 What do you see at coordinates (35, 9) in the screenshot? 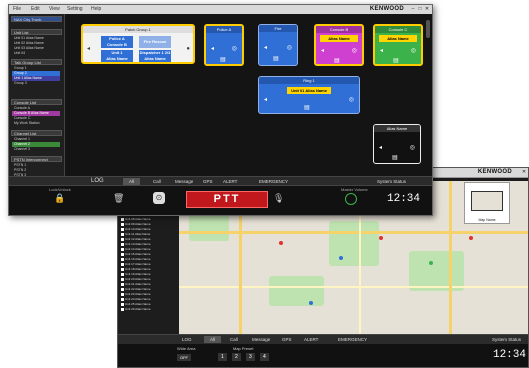
I see `menu-edit: Edit` at bounding box center [35, 9].